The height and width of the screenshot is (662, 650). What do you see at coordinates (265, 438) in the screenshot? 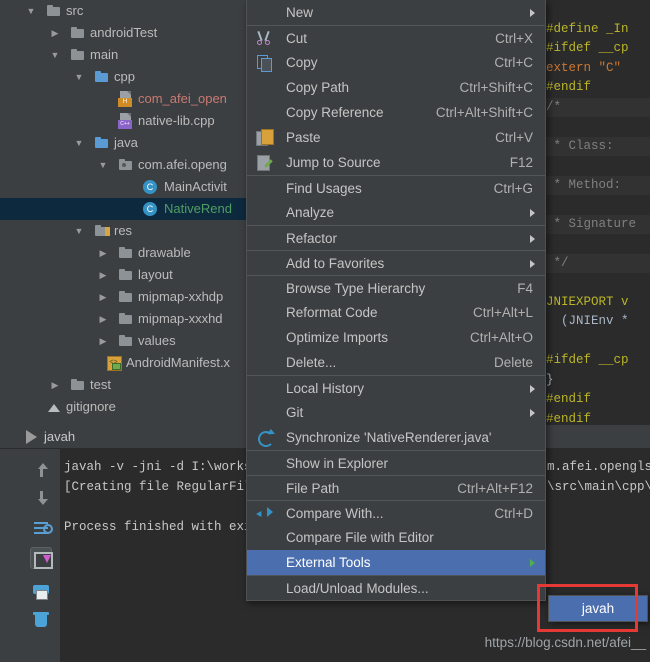
I see `sync-icon` at bounding box center [265, 438].